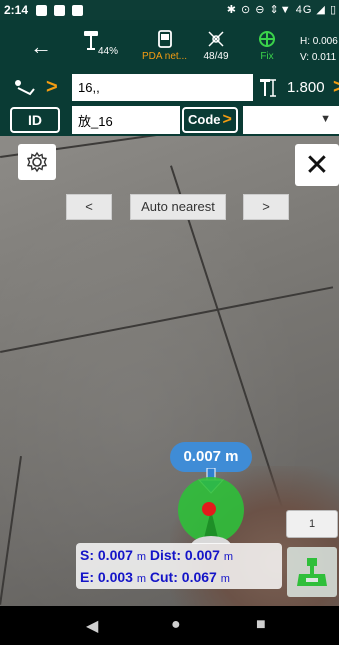  Describe the element at coordinates (268, 88) in the screenshot. I see `pole-height-icon` at that location.